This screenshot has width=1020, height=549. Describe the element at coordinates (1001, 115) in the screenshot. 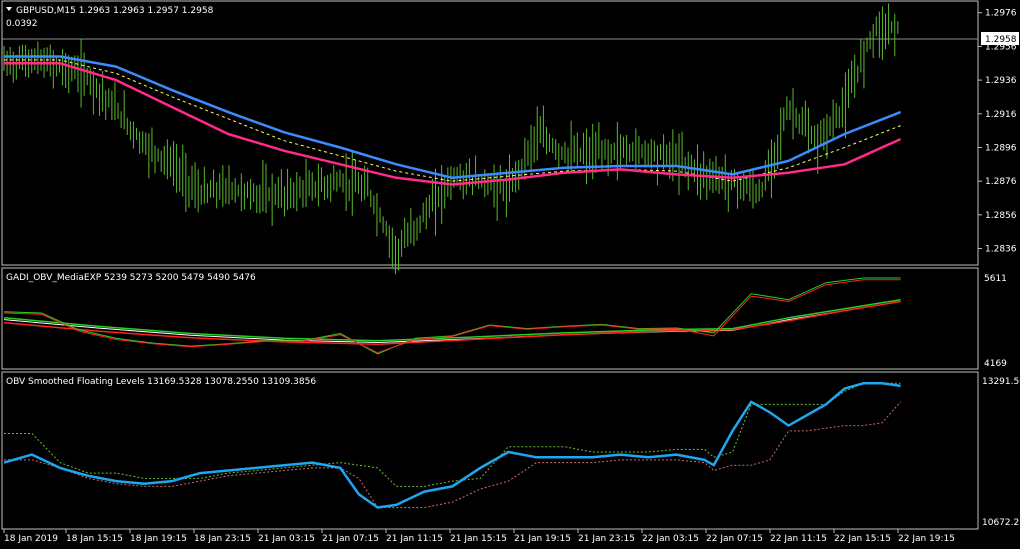

I see `main-y-tick-label: 1.2916` at that location.